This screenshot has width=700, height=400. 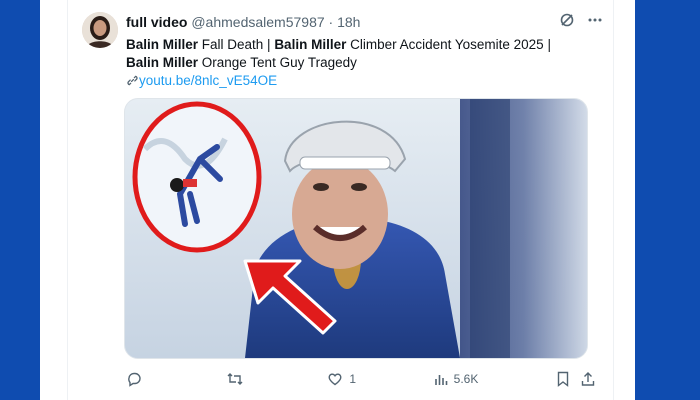 What do you see at coordinates (277, 62) in the screenshot?
I see `text-3: Orange Tent Guy Tragedy` at bounding box center [277, 62].